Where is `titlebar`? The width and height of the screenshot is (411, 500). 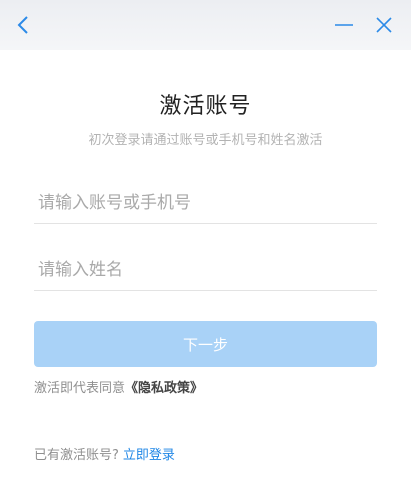 titlebar is located at coordinates (205, 25).